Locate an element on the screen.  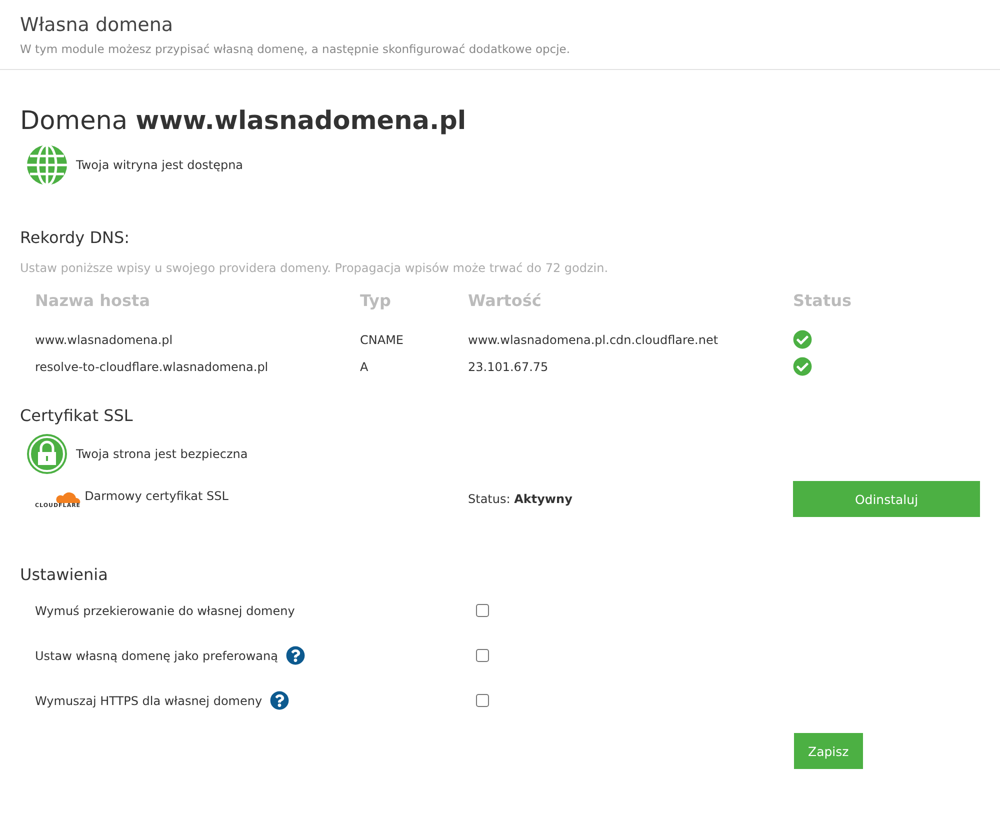
ssl-title: Certyfikat SSL is located at coordinates (77, 415).